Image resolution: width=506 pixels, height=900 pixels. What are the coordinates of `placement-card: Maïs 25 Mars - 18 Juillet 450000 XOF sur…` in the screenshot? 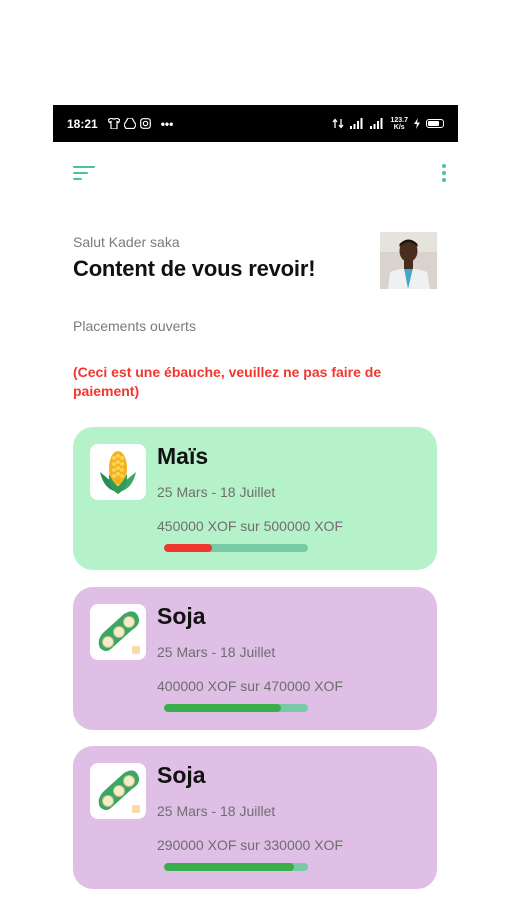 It's located at (255, 498).